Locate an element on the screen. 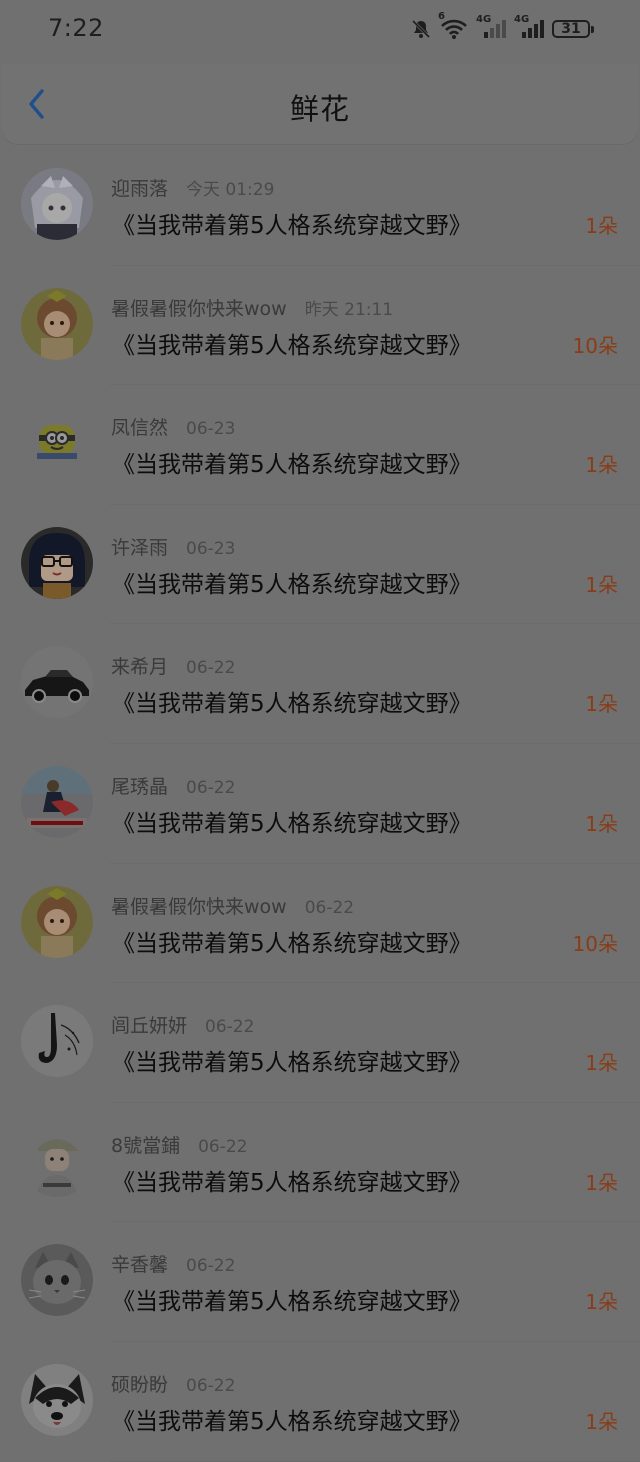 The width and height of the screenshot is (640, 1462). item-meta: 辛香馨 06-22 is located at coordinates (173, 1263).